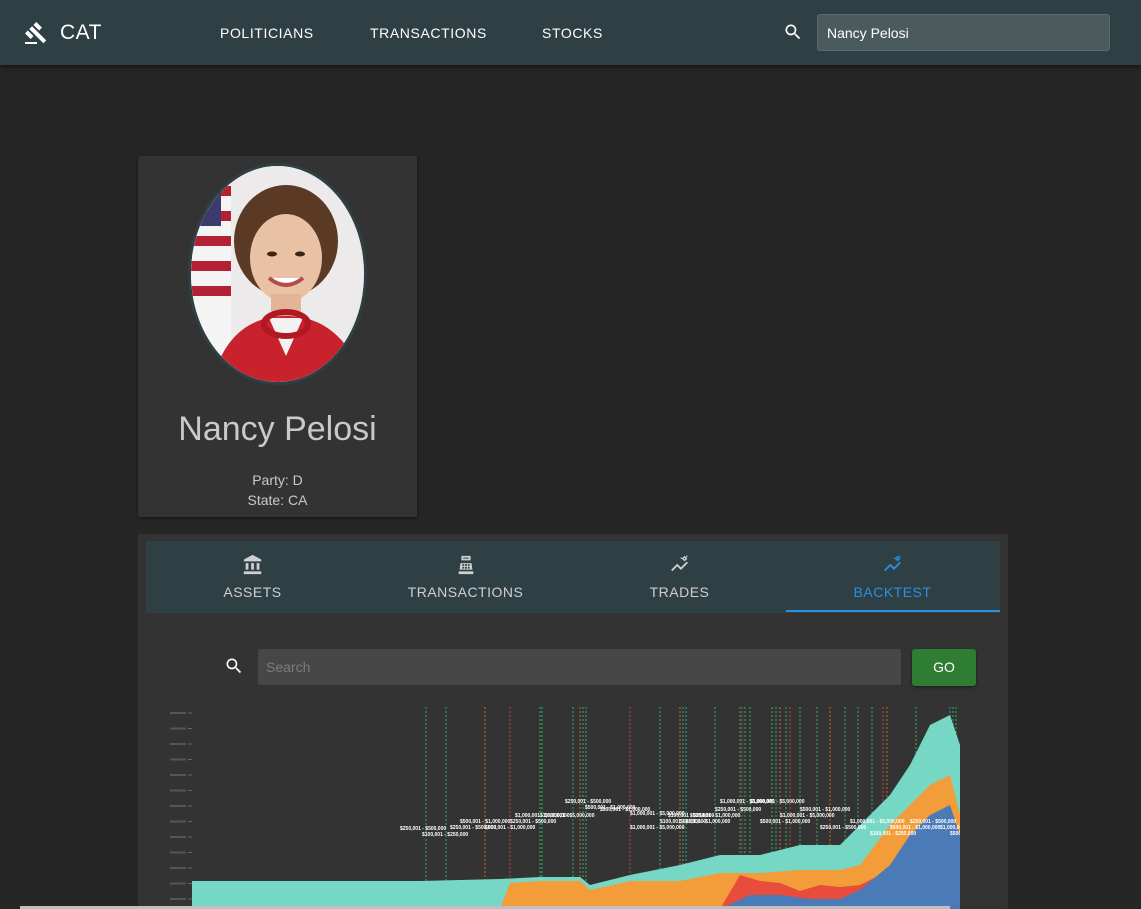  I want to click on tab-transactions: TRANSACTIONS, so click(465, 577).